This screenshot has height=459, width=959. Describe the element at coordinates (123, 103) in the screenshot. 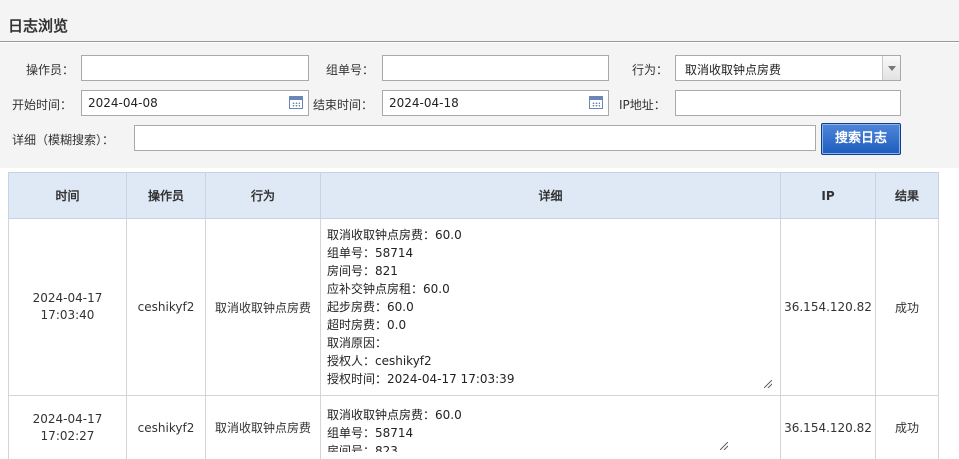

I see `start-time-value: 2024-04-08` at that location.